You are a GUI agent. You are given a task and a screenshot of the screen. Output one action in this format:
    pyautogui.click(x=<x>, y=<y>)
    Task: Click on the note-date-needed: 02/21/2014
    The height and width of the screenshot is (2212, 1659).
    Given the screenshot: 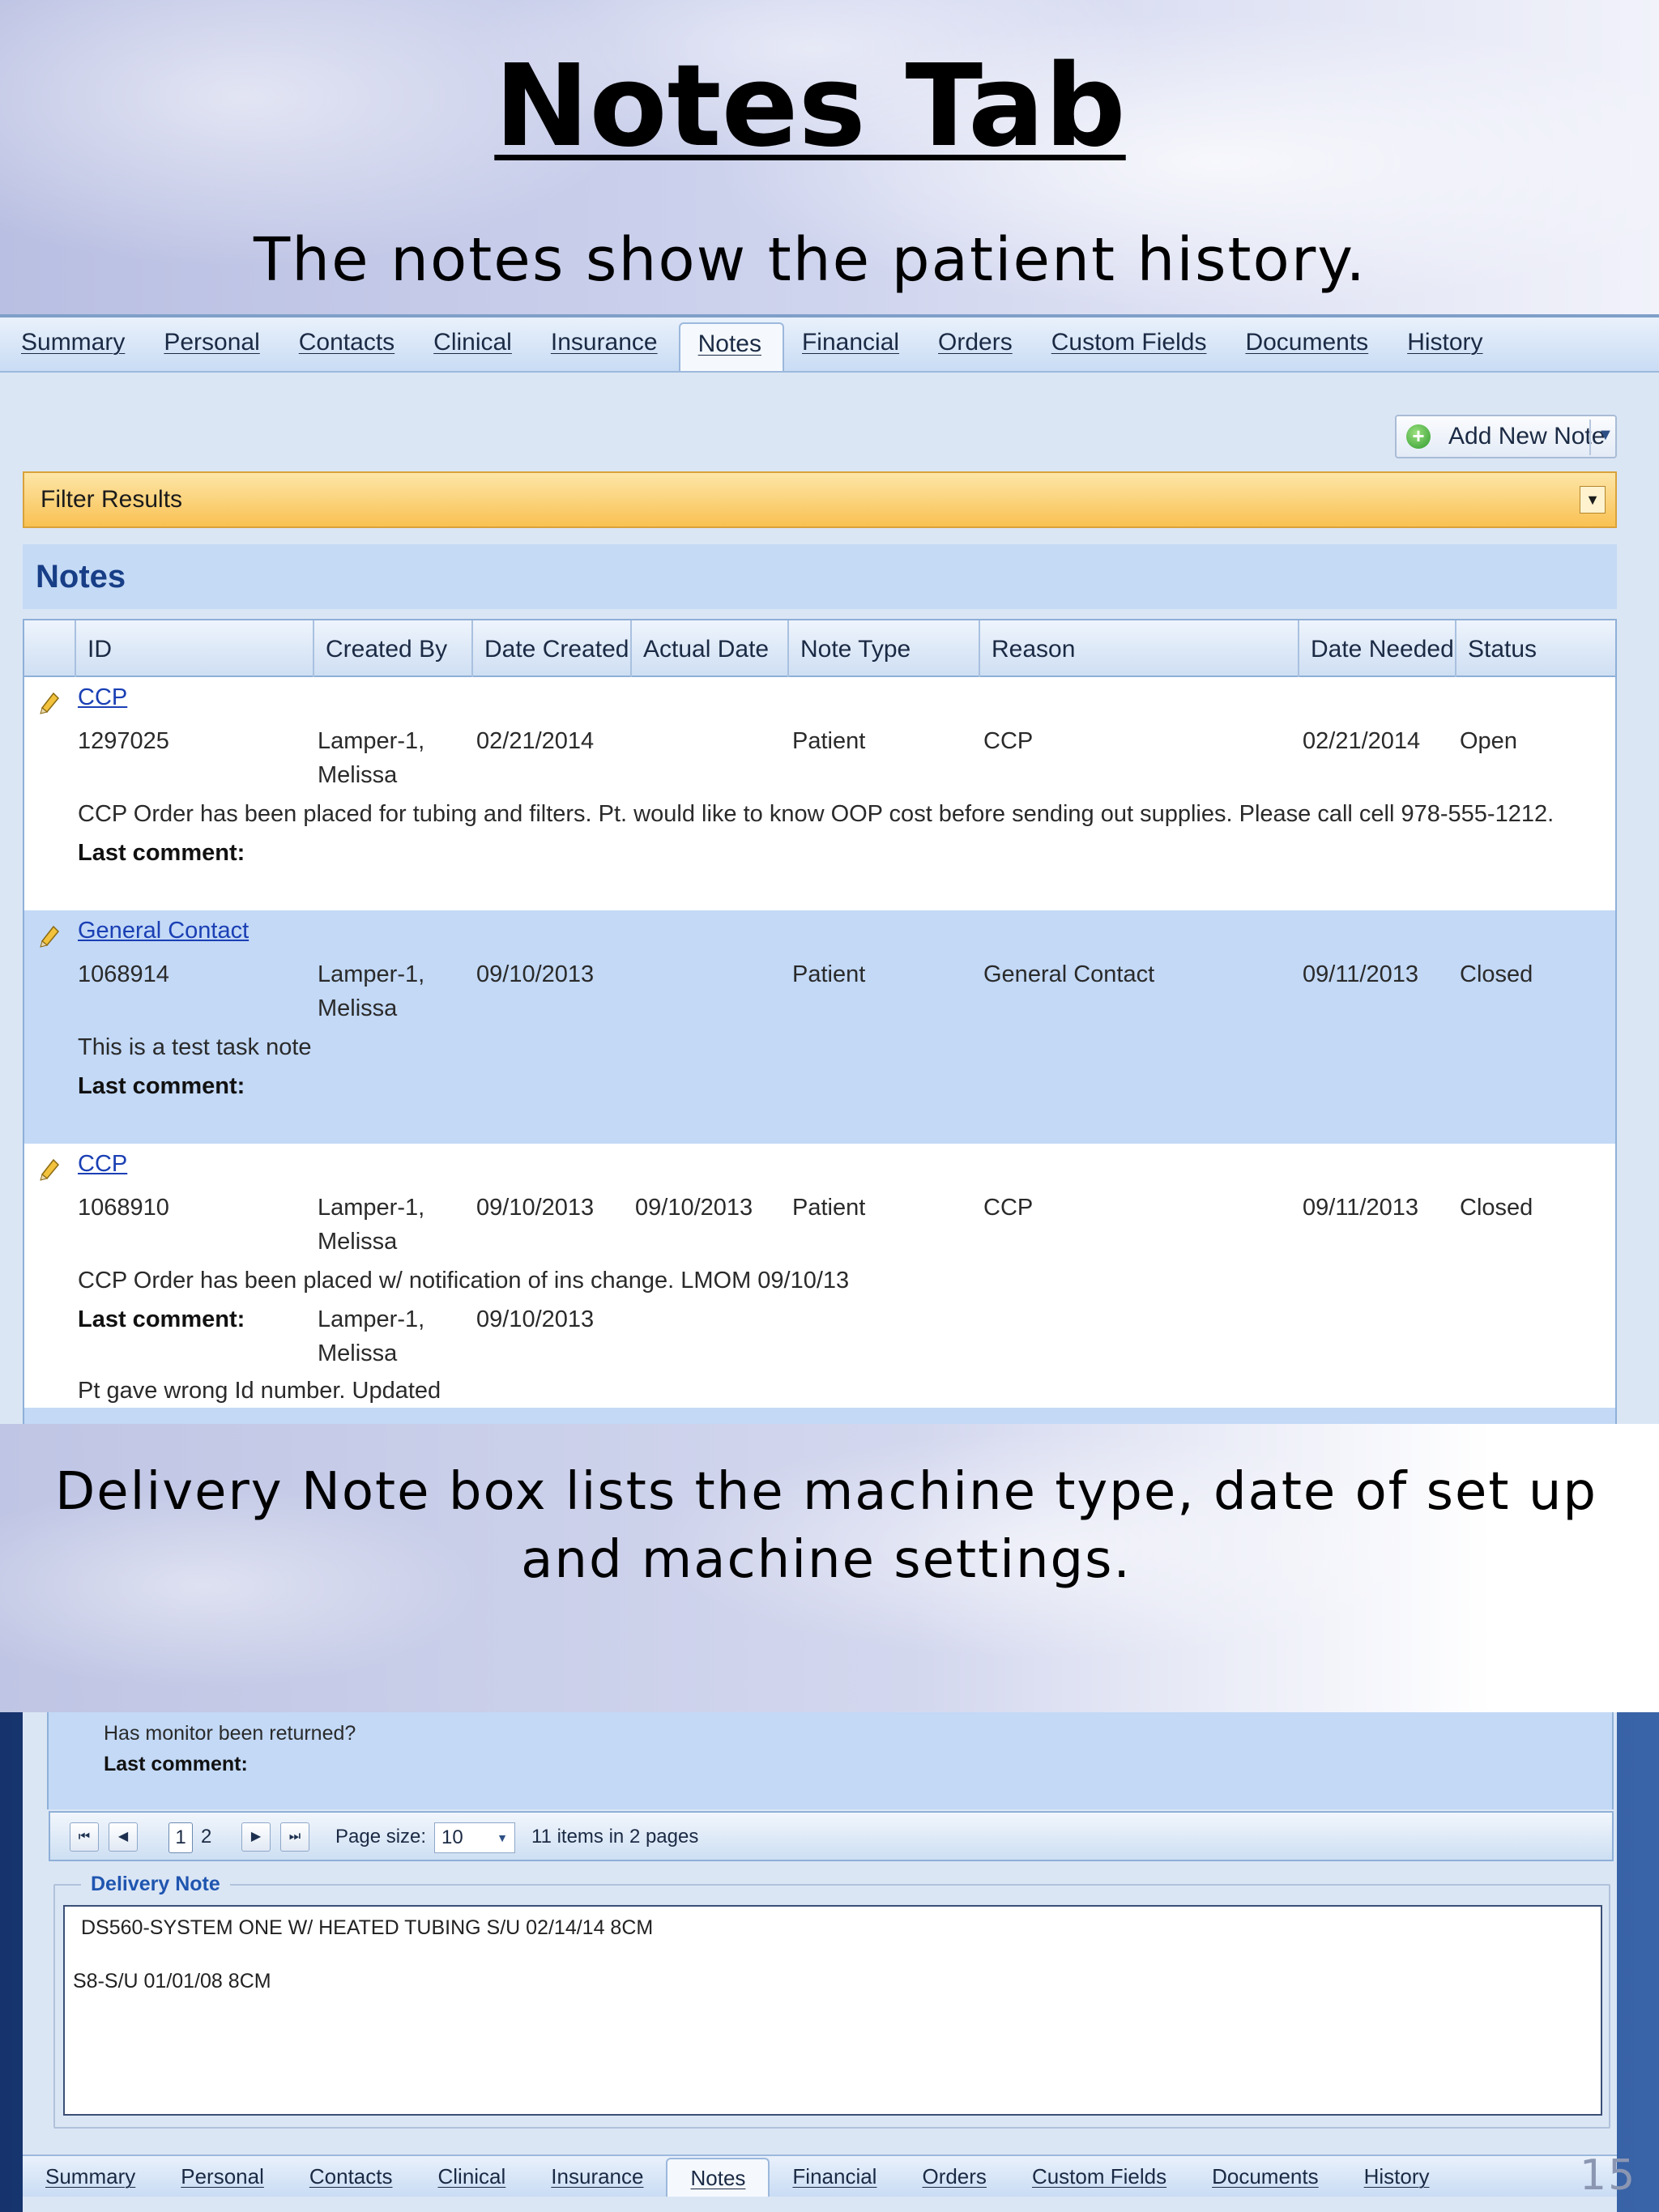 What is the action you would take?
    pyautogui.click(x=1362, y=741)
    